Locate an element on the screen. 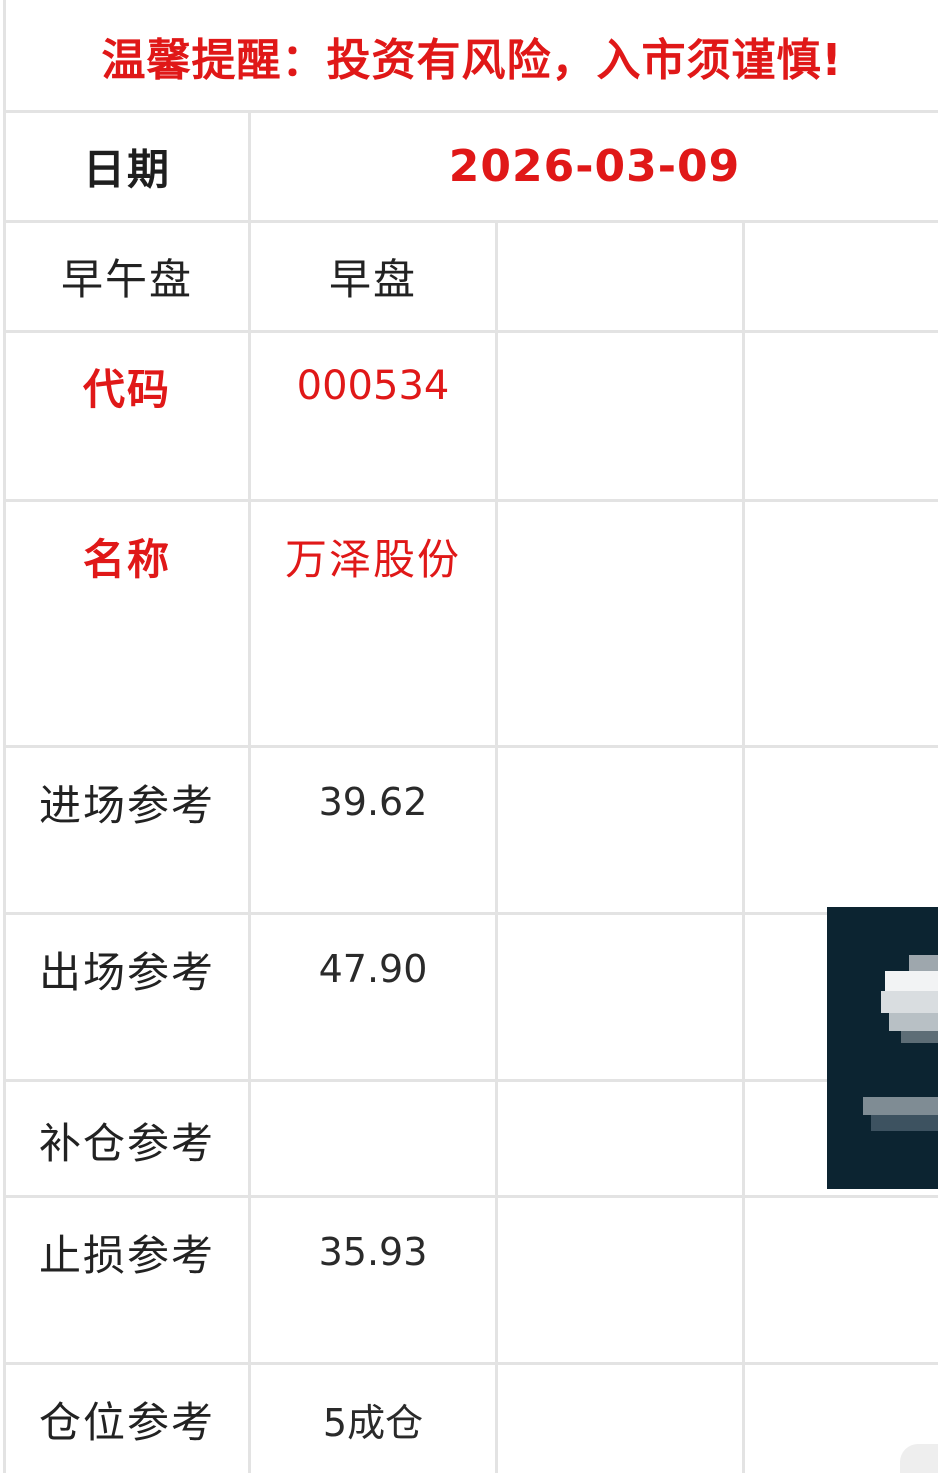  stock-name: 万泽股份 is located at coordinates (372, 559).